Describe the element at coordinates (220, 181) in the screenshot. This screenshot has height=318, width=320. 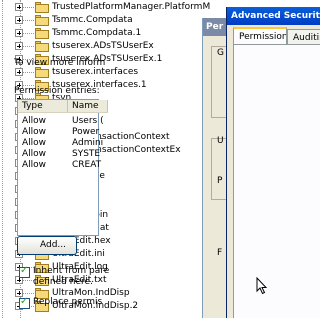
I see `group-label: P` at that location.